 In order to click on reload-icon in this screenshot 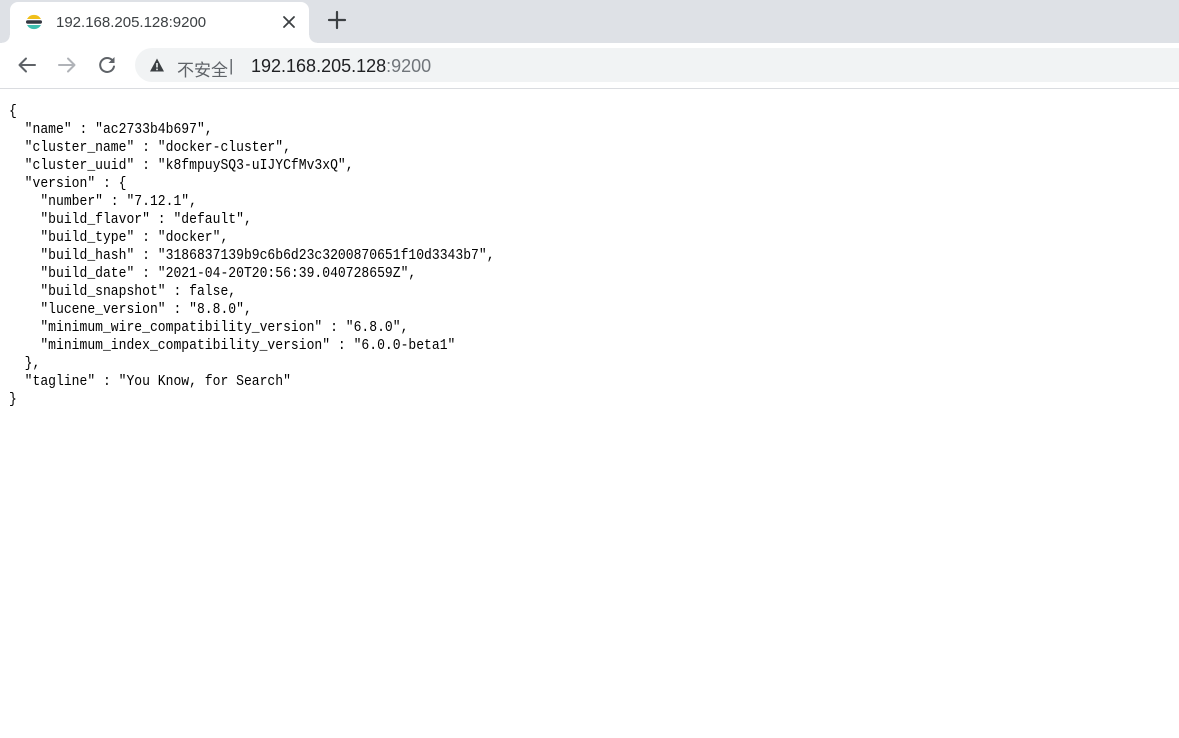, I will do `click(107, 65)`.